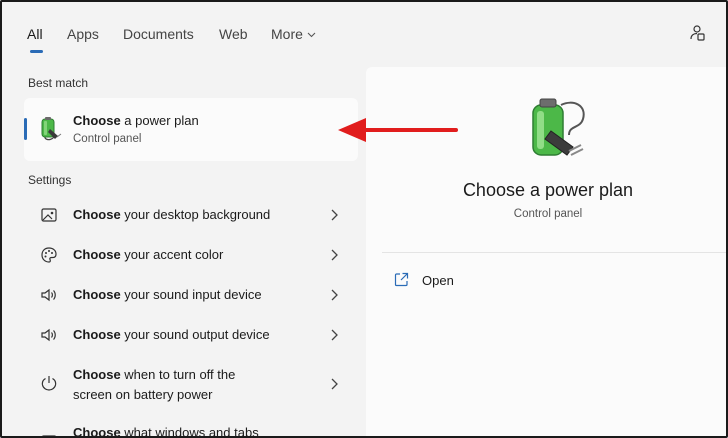 The width and height of the screenshot is (728, 438). What do you see at coordinates (189, 431) in the screenshot?
I see `setting-label-rest: what windows and tabs` at bounding box center [189, 431].